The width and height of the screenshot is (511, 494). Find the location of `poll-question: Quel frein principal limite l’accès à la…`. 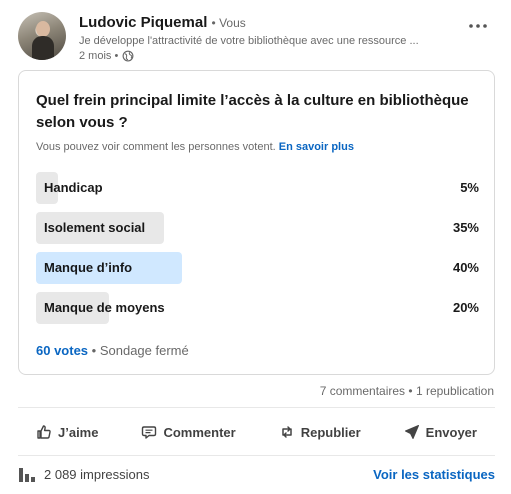

poll-question: Quel frein principal limite l’accès à la… is located at coordinates (252, 111).